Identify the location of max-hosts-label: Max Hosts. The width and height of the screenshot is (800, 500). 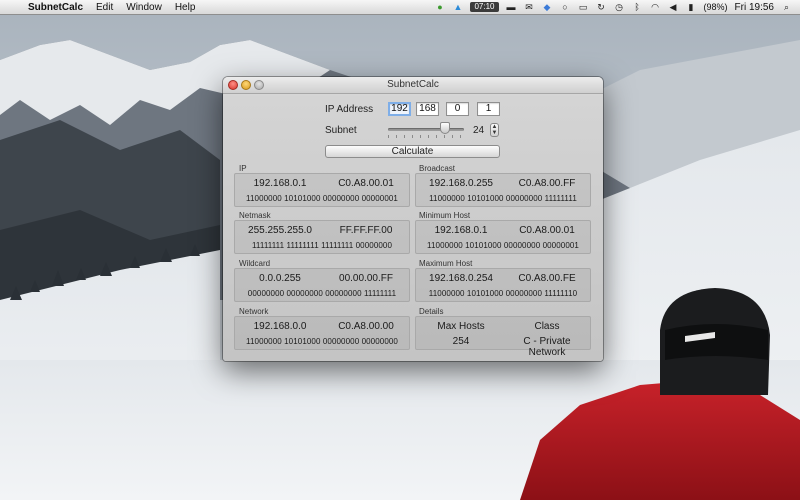
(461, 326).